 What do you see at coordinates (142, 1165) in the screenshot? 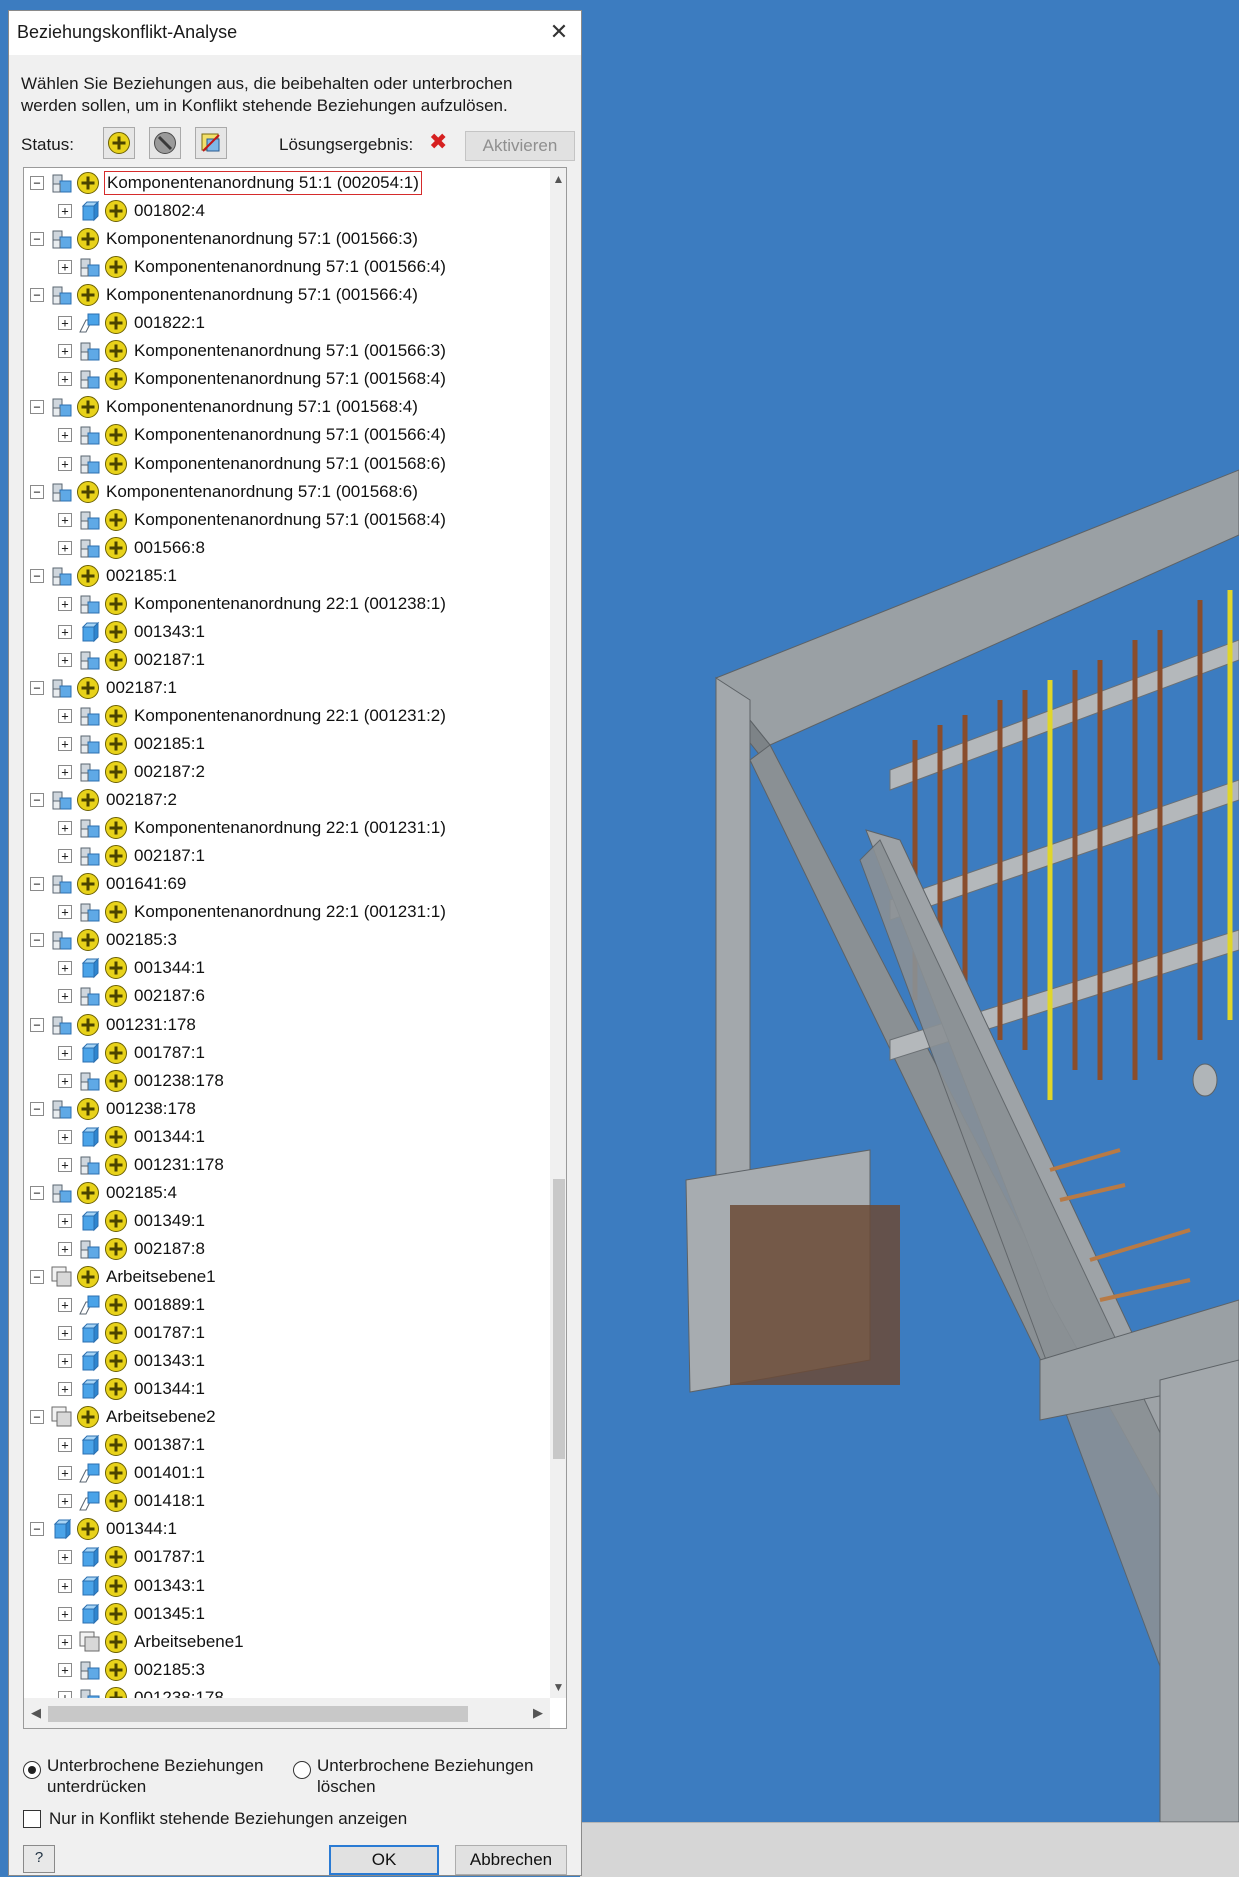
I see `tree-row: +001231:178` at bounding box center [142, 1165].